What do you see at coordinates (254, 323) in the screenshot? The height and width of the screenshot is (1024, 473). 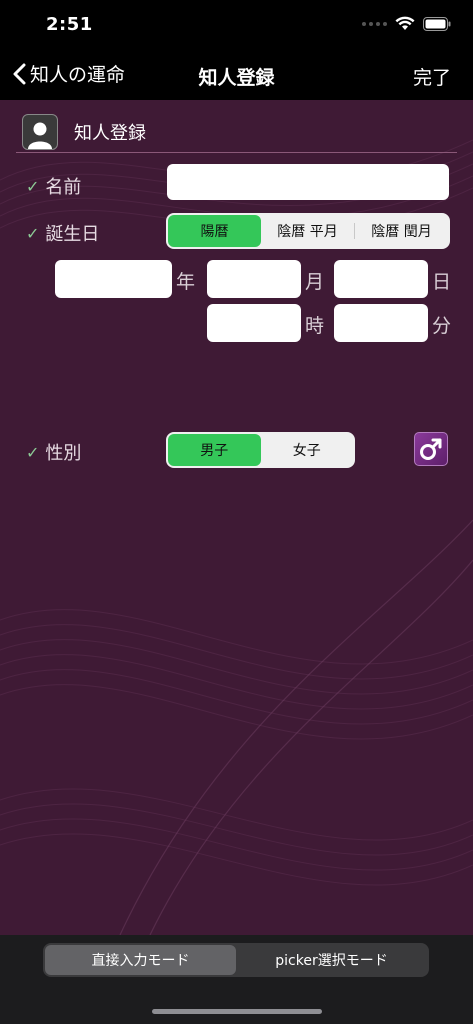 I see `birth-hour-input` at bounding box center [254, 323].